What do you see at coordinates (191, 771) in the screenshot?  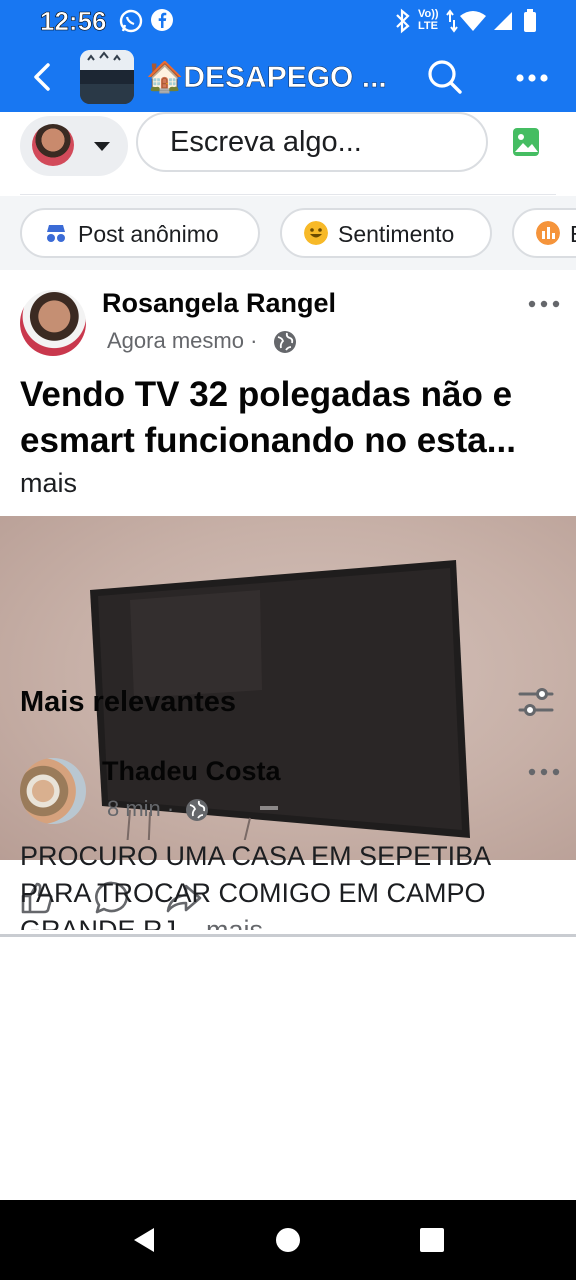 I see `commenter-name: Thadeu Costa` at bounding box center [191, 771].